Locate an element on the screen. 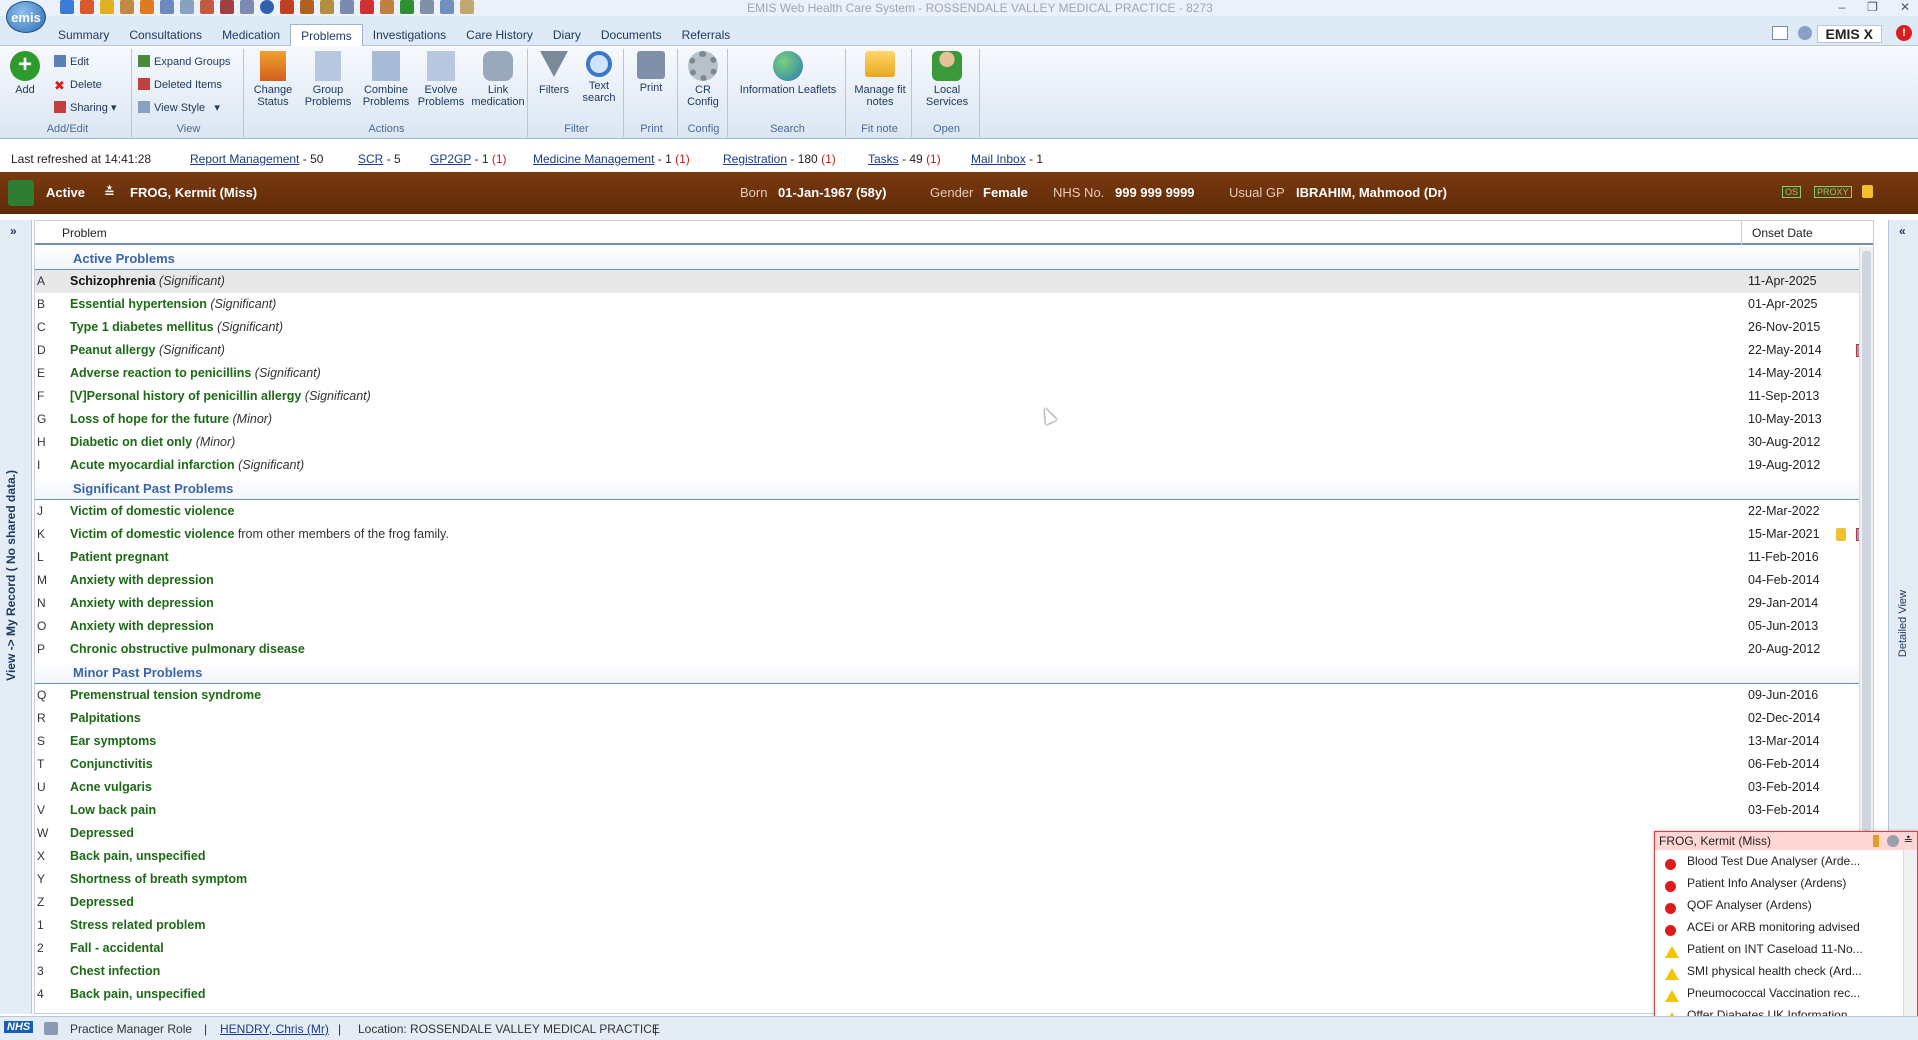  current-user-link: HENDRY, Chris (Mr) is located at coordinates (274, 1029).